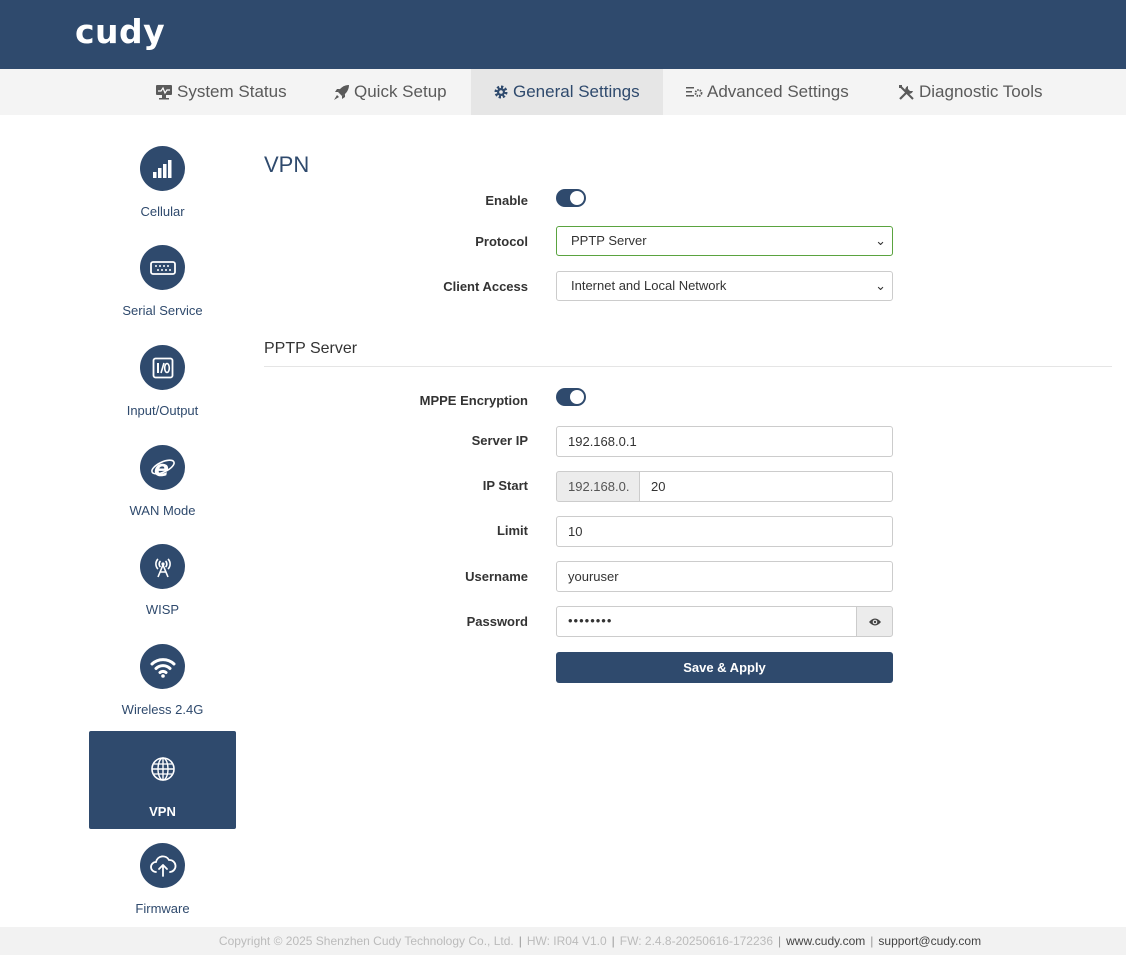 This screenshot has height=955, width=1126. I want to click on sidebar-item-firmware: Firmware, so click(162, 877).